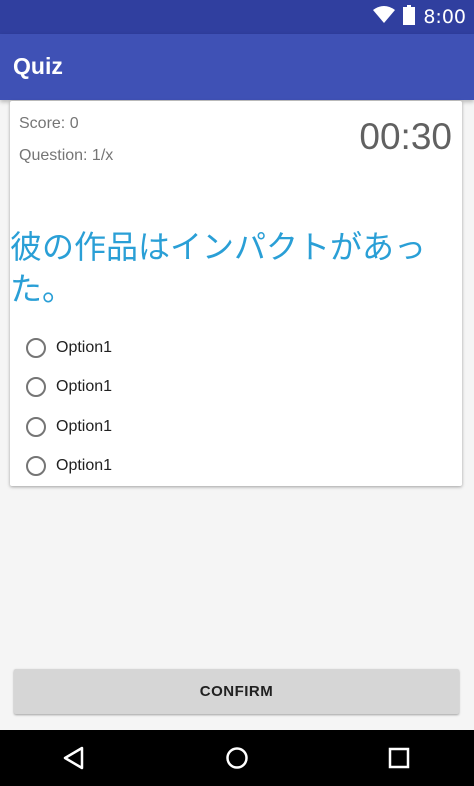 Image resolution: width=474 pixels, height=786 pixels. Describe the element at coordinates (444, 17) in the screenshot. I see `status-time: 8:00` at that location.